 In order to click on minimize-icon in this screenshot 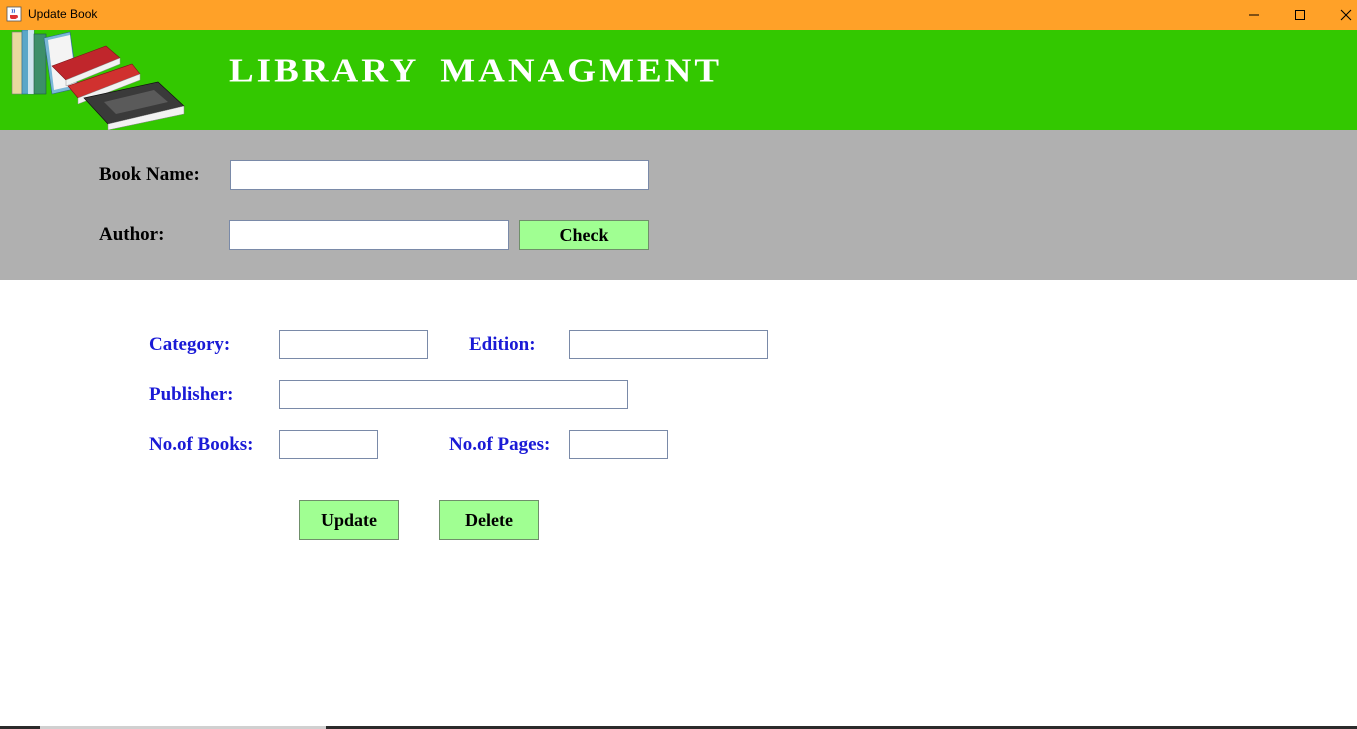, I will do `click(1254, 15)`.